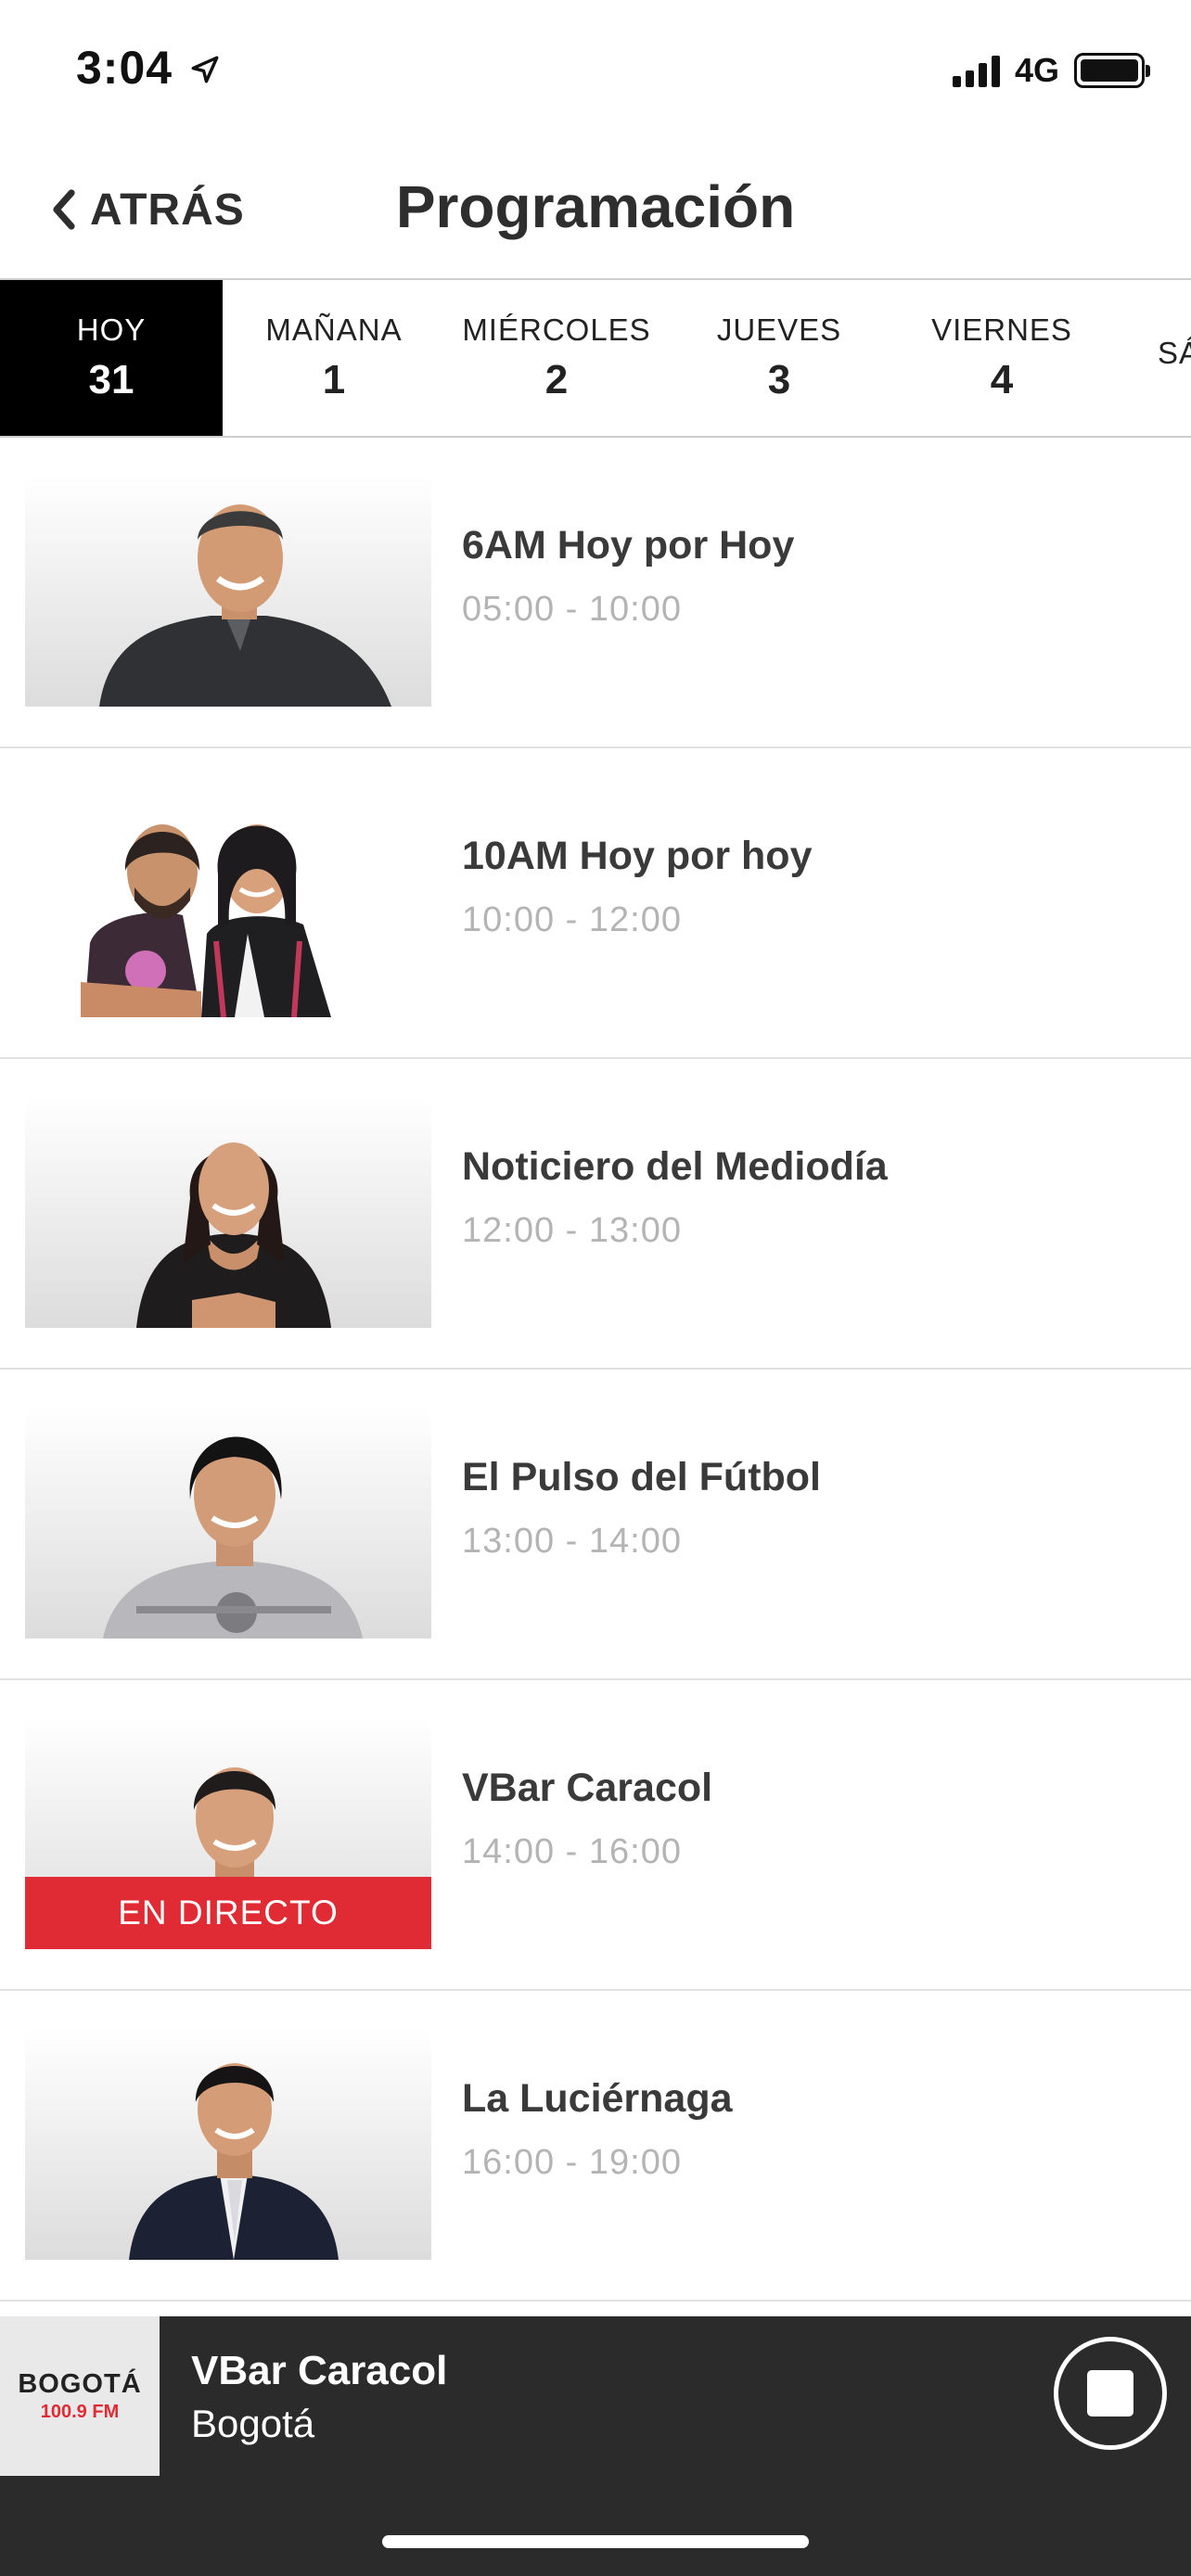  I want to click on station-logo: BOGOTÁ 100.9 FM, so click(80, 2396).